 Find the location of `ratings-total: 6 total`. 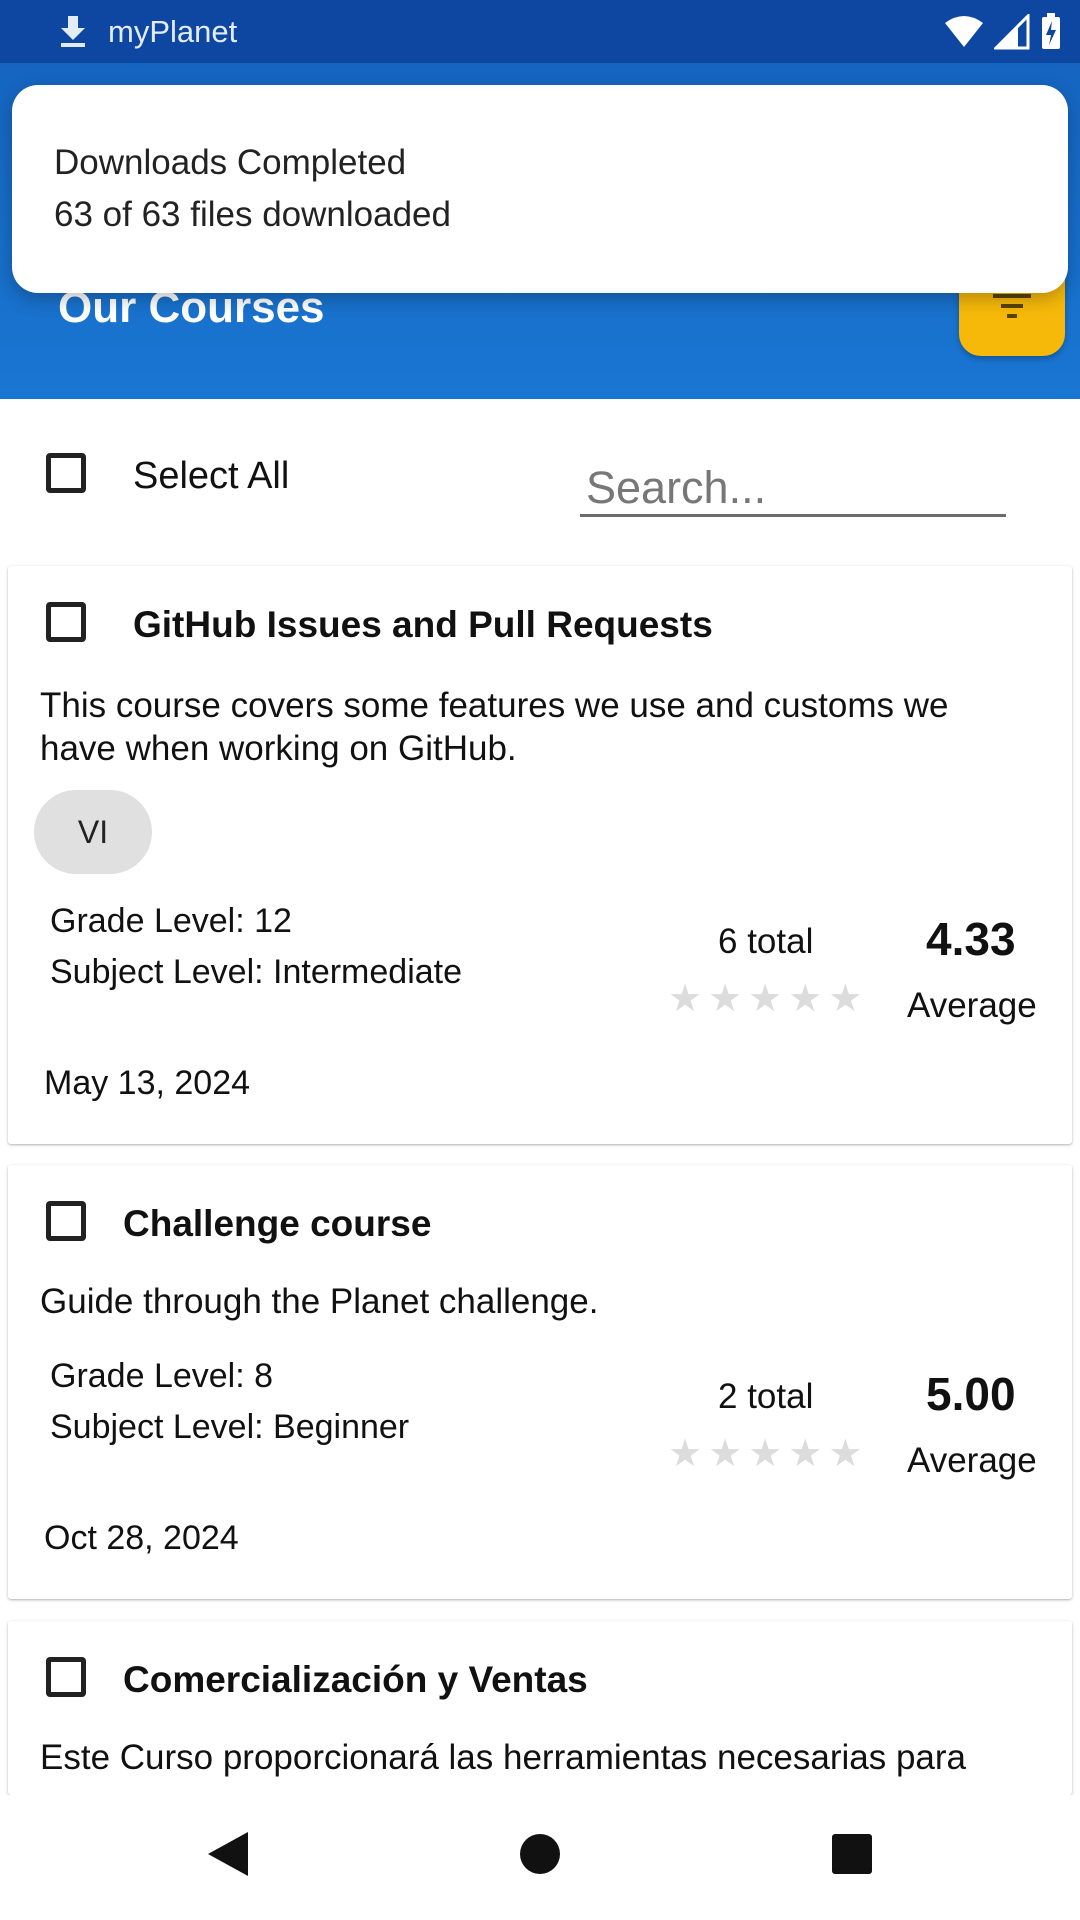

ratings-total: 6 total is located at coordinates (766, 941).